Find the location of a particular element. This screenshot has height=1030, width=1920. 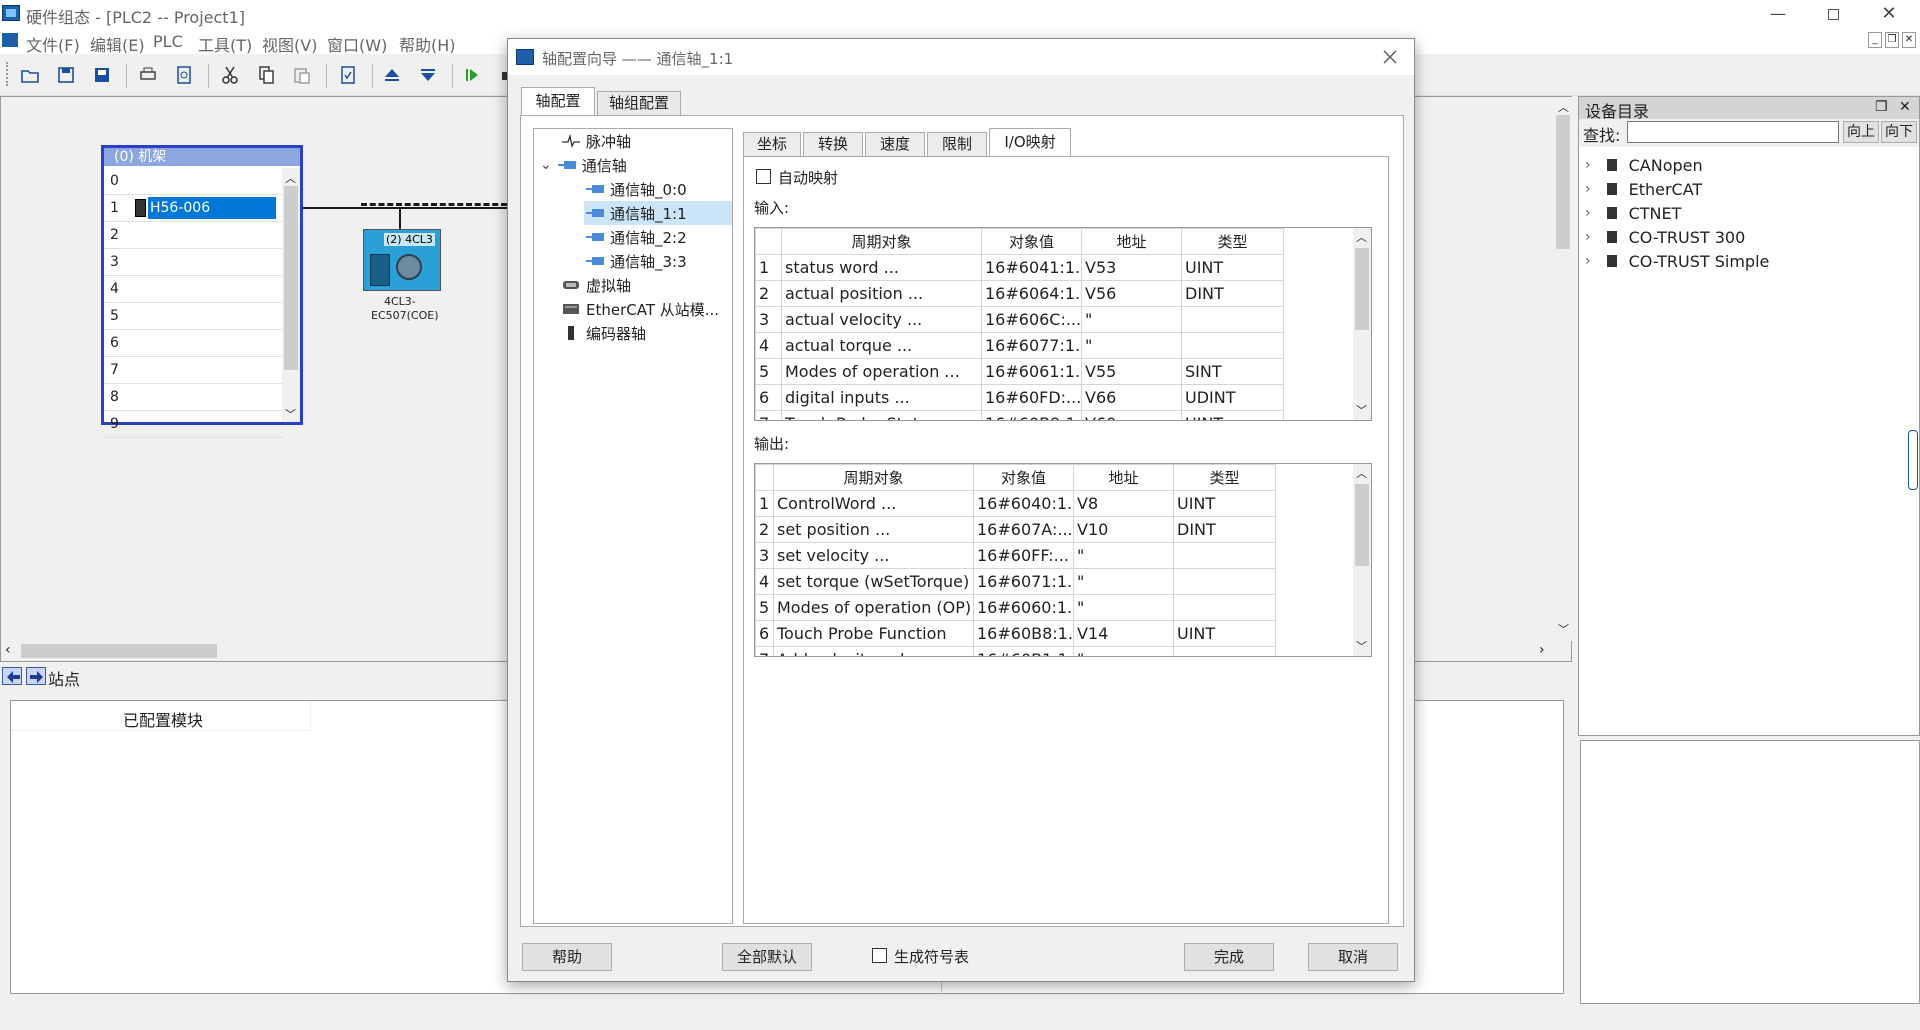

scroll-thumb is located at coordinates (1362, 289).